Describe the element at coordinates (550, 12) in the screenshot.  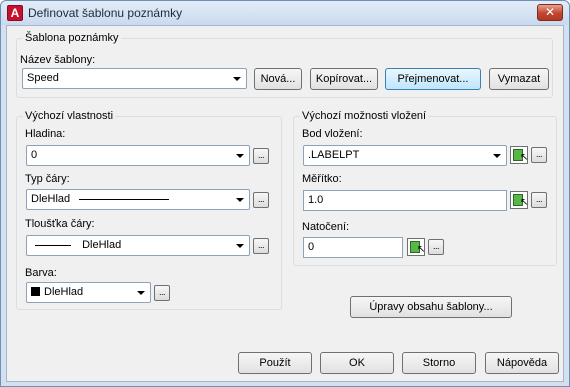
I see `close-button: ✕` at that location.